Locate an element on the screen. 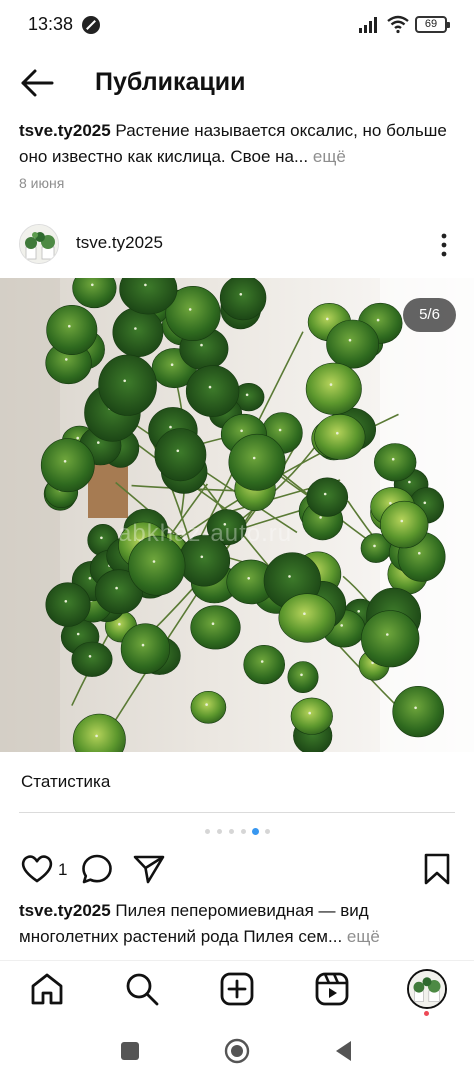 The width and height of the screenshot is (474, 1080). do-not-disturb-icon is located at coordinates (91, 25).